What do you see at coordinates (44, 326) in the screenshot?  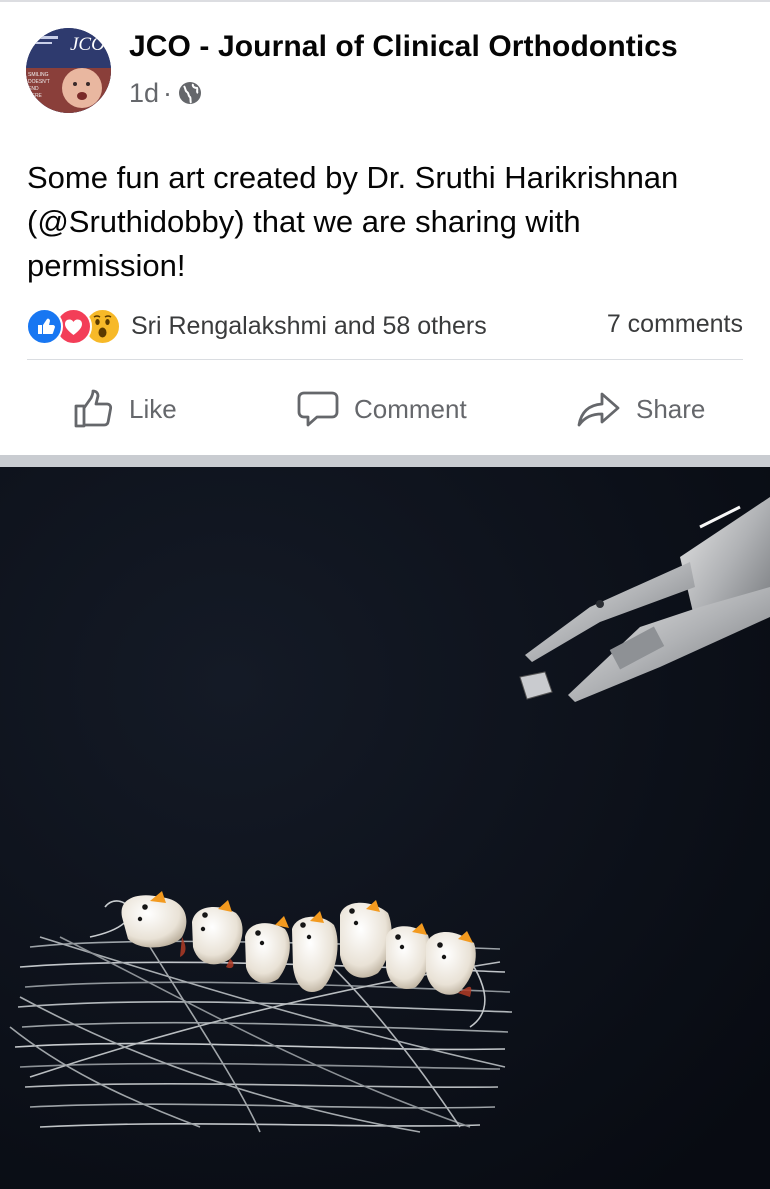 I see `like-icon` at bounding box center [44, 326].